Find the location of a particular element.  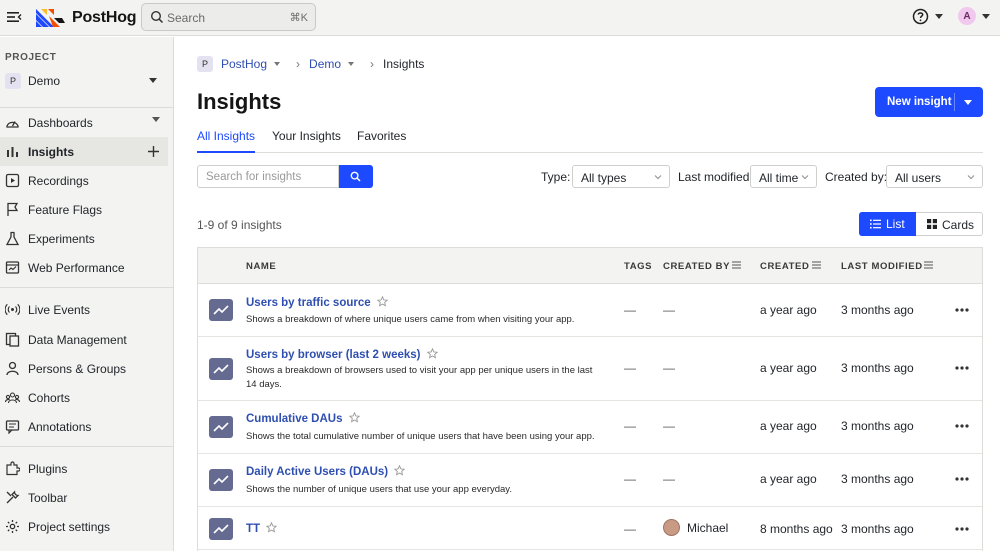

insight-name-link: Daily Active Users (DAUs) is located at coordinates (326, 471).